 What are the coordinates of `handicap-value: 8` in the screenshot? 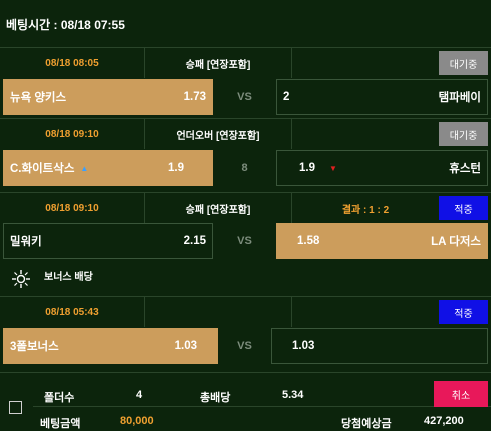 It's located at (244, 168).